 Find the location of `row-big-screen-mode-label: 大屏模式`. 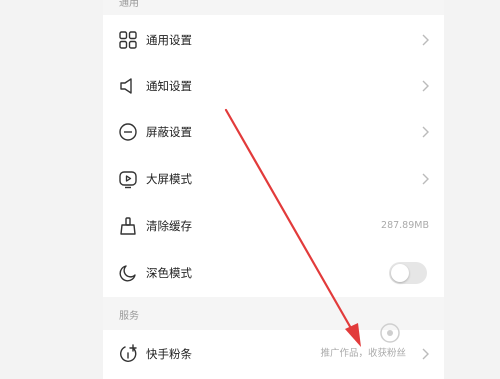

row-big-screen-mode-label: 大屏模式 is located at coordinates (169, 179).